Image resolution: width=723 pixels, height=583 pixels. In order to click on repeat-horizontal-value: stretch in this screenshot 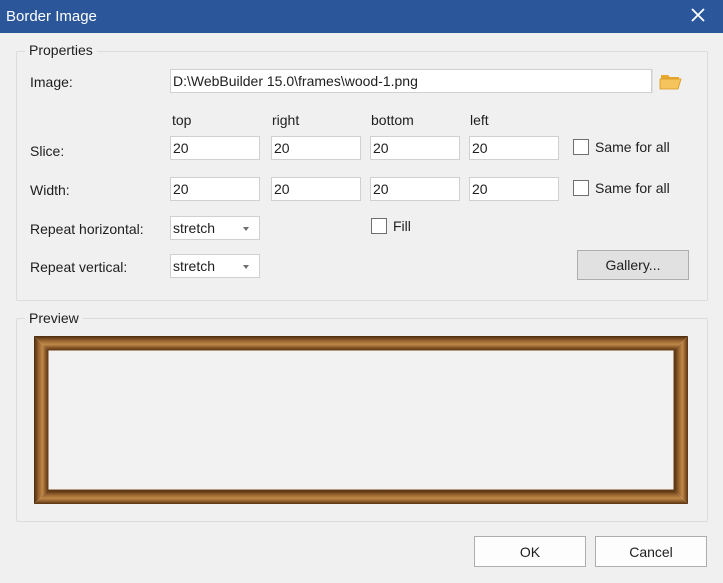, I will do `click(194, 228)`.